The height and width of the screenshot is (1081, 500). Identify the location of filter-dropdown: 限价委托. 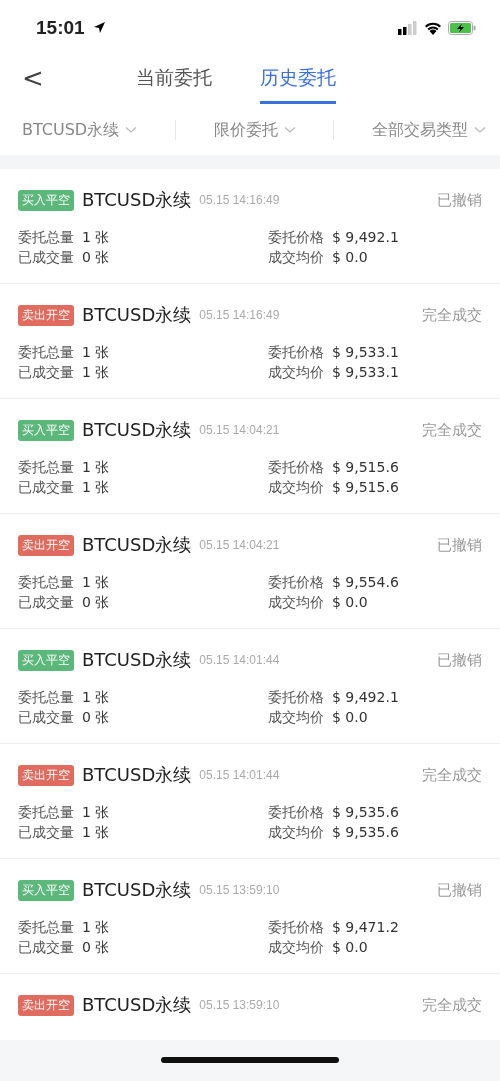
(254, 130).